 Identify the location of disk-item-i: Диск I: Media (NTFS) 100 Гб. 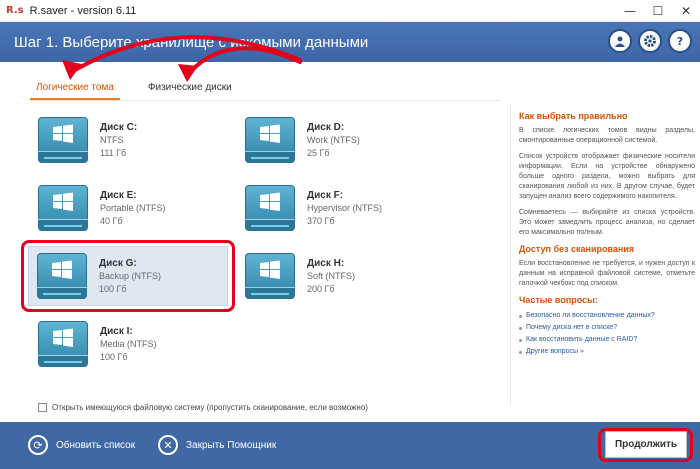
(130, 344).